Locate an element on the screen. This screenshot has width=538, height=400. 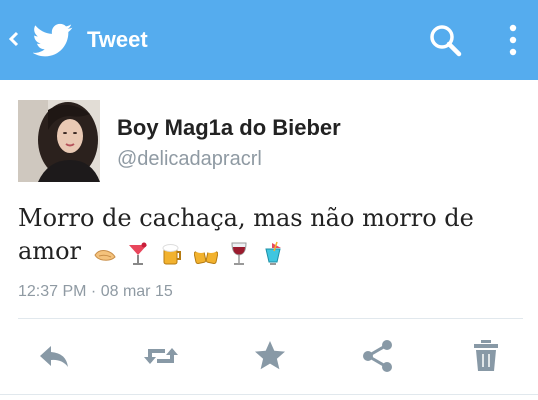
user-handle: @delicadapracrl is located at coordinates (189, 159).